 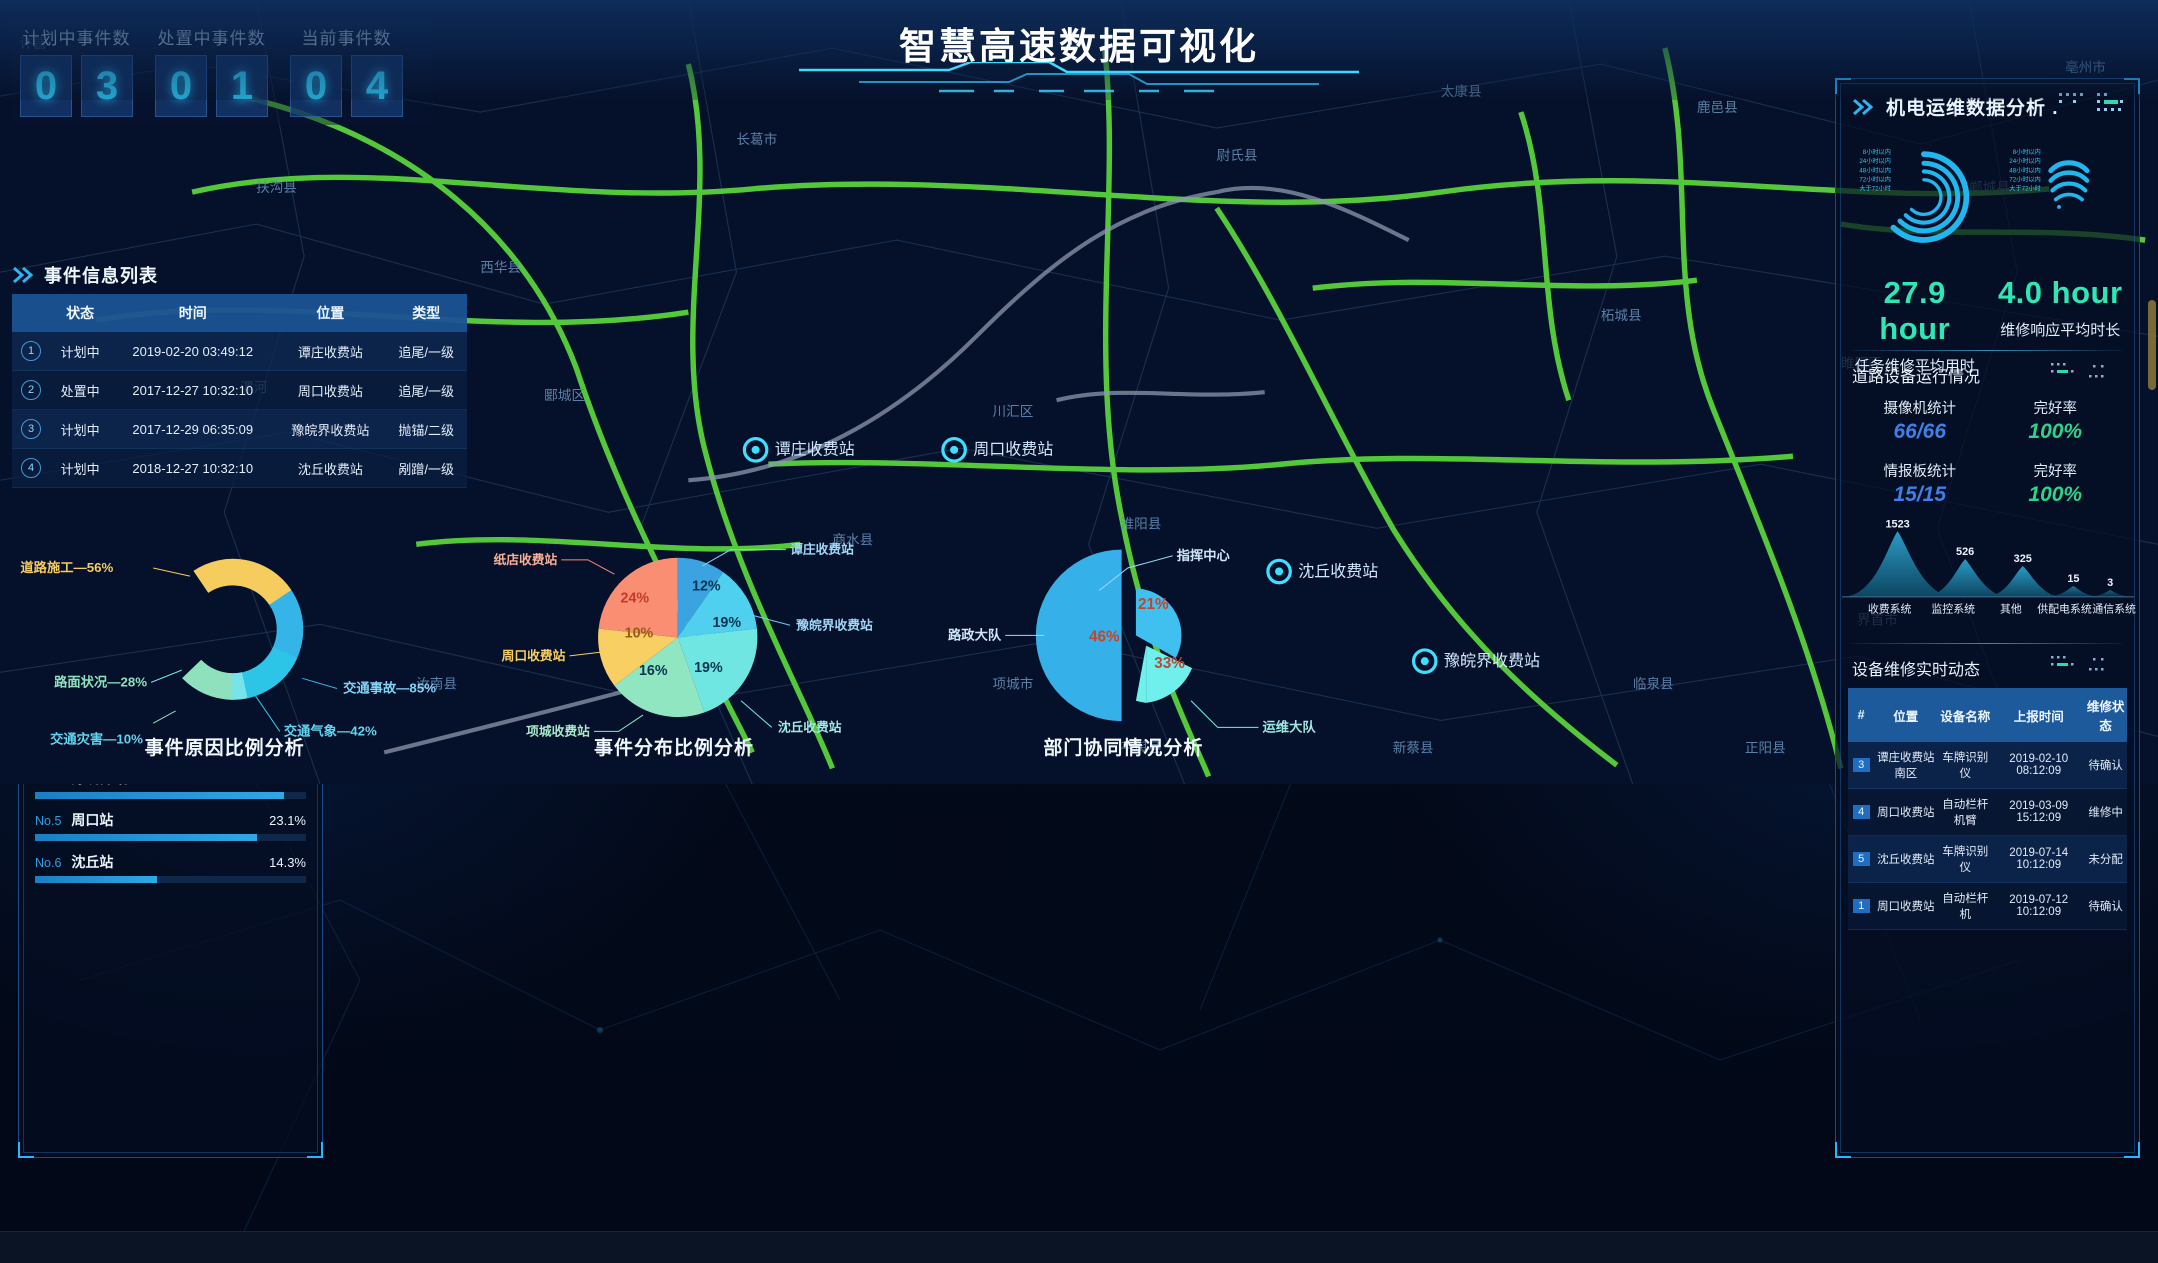 I want to click on maintenance-section-title-row: 设备维修实时动态, so click(x=1987, y=663).